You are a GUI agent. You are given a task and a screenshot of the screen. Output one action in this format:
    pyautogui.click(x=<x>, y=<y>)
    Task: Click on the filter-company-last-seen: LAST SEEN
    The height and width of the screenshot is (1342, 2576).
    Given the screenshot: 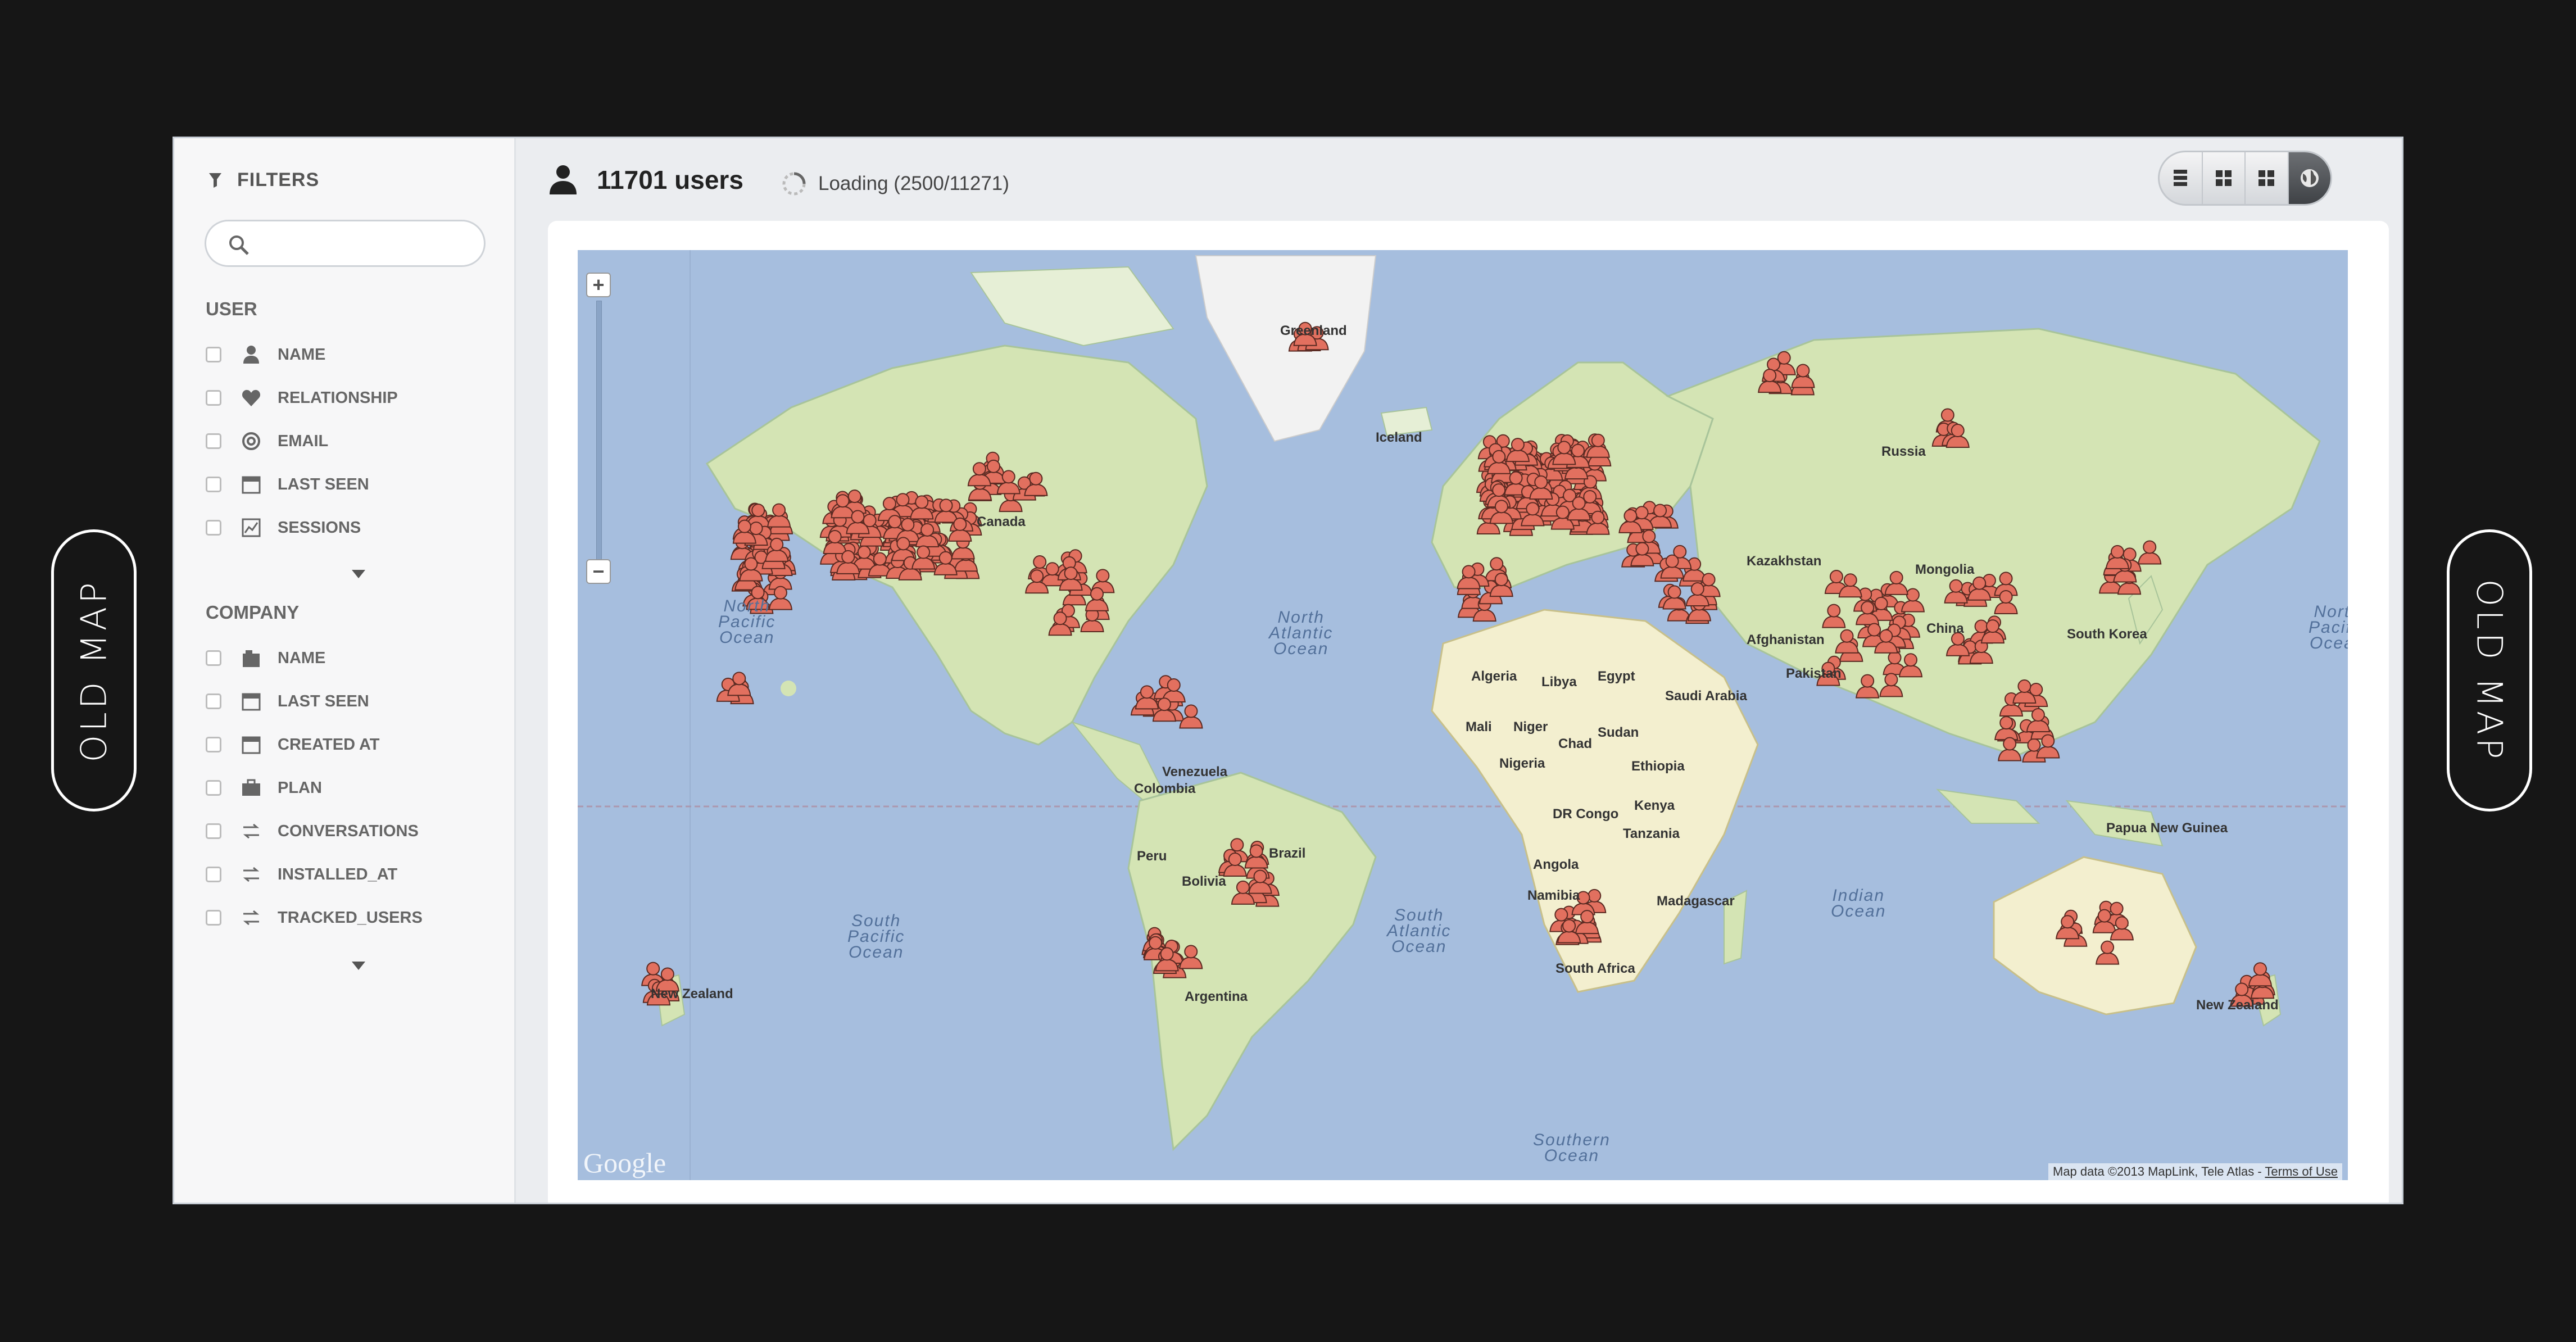 What is the action you would take?
    pyautogui.click(x=287, y=701)
    